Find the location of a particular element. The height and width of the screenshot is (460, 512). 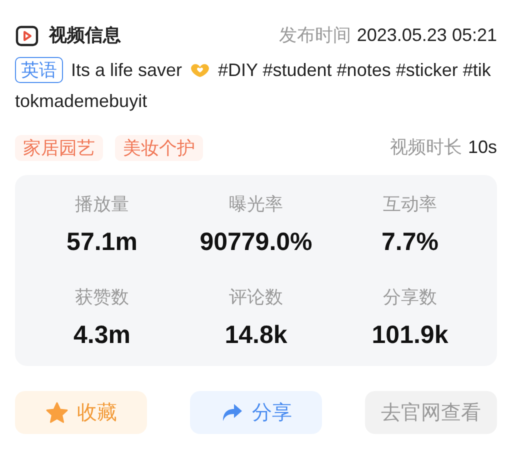

stat-value: 4.3m is located at coordinates (102, 335).